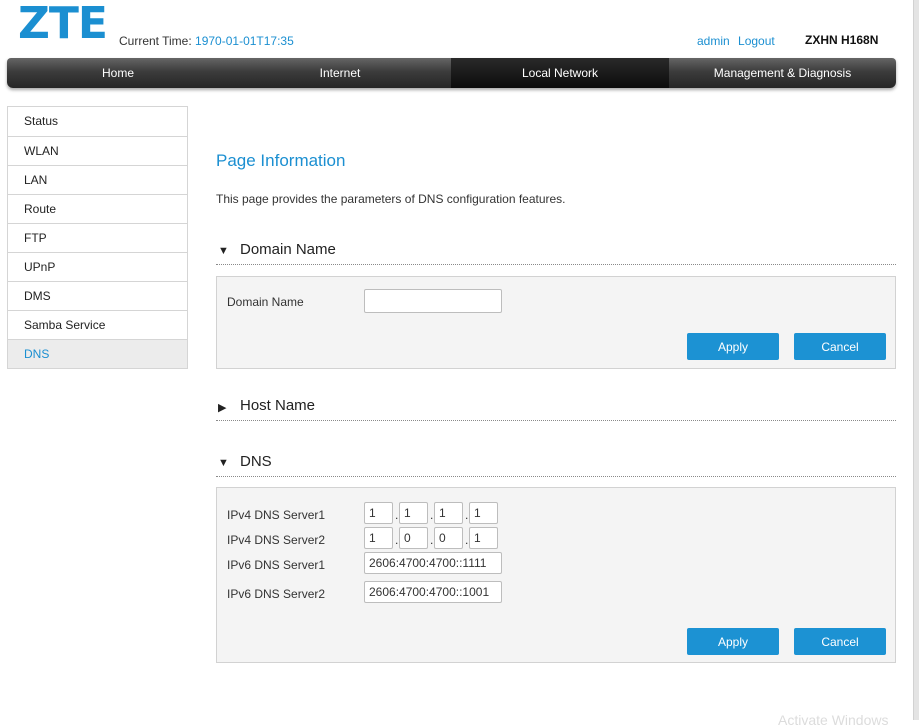  Describe the element at coordinates (97, 121) in the screenshot. I see `sidebar-item-status: Status` at that location.